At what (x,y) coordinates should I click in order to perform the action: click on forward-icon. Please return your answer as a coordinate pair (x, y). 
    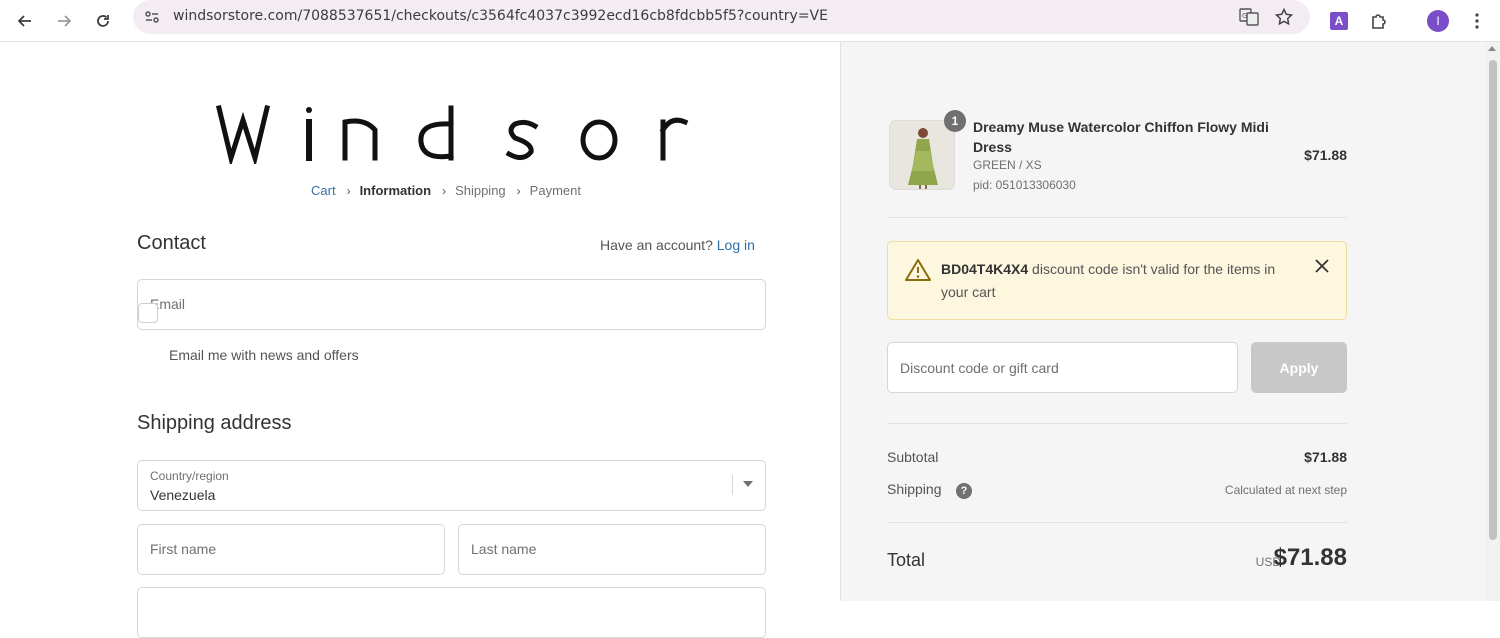
    Looking at the image, I should click on (64, 21).